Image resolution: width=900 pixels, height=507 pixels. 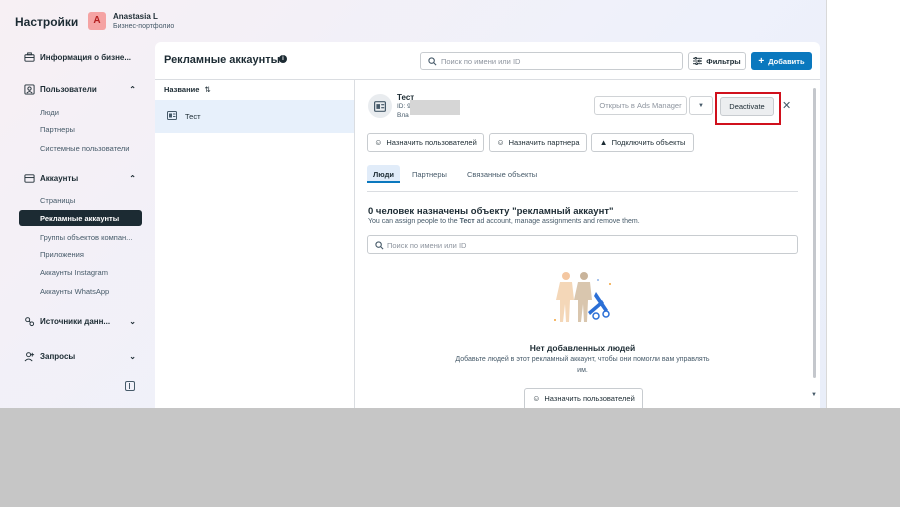 I want to click on section-description-account: Тест, so click(x=467, y=221).